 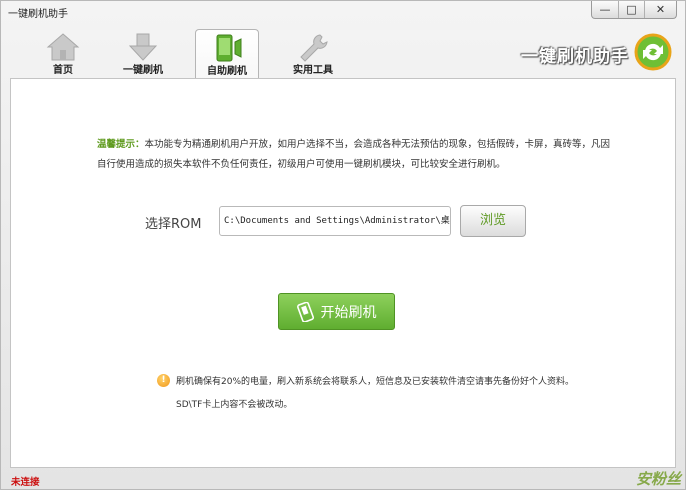 I want to click on start-flash-label: 开始刷机, so click(x=348, y=312).